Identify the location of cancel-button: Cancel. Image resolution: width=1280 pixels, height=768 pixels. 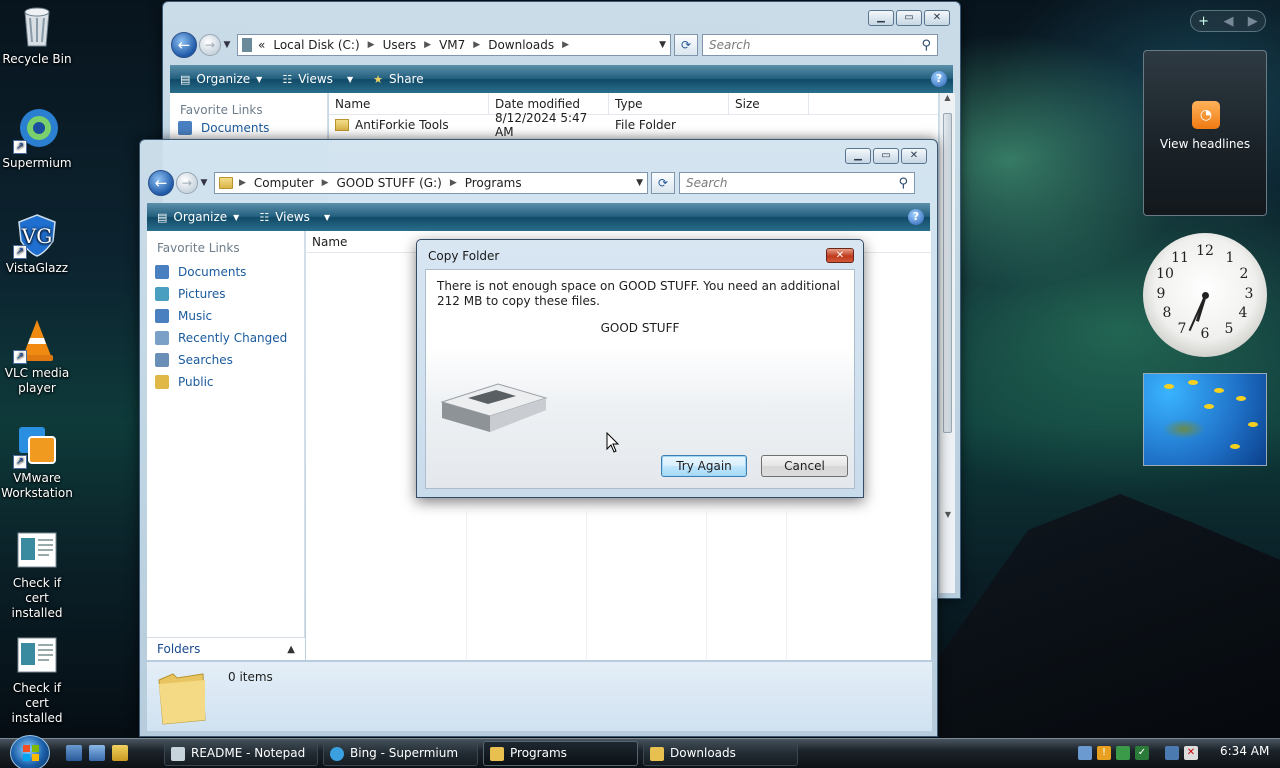
(804, 466).